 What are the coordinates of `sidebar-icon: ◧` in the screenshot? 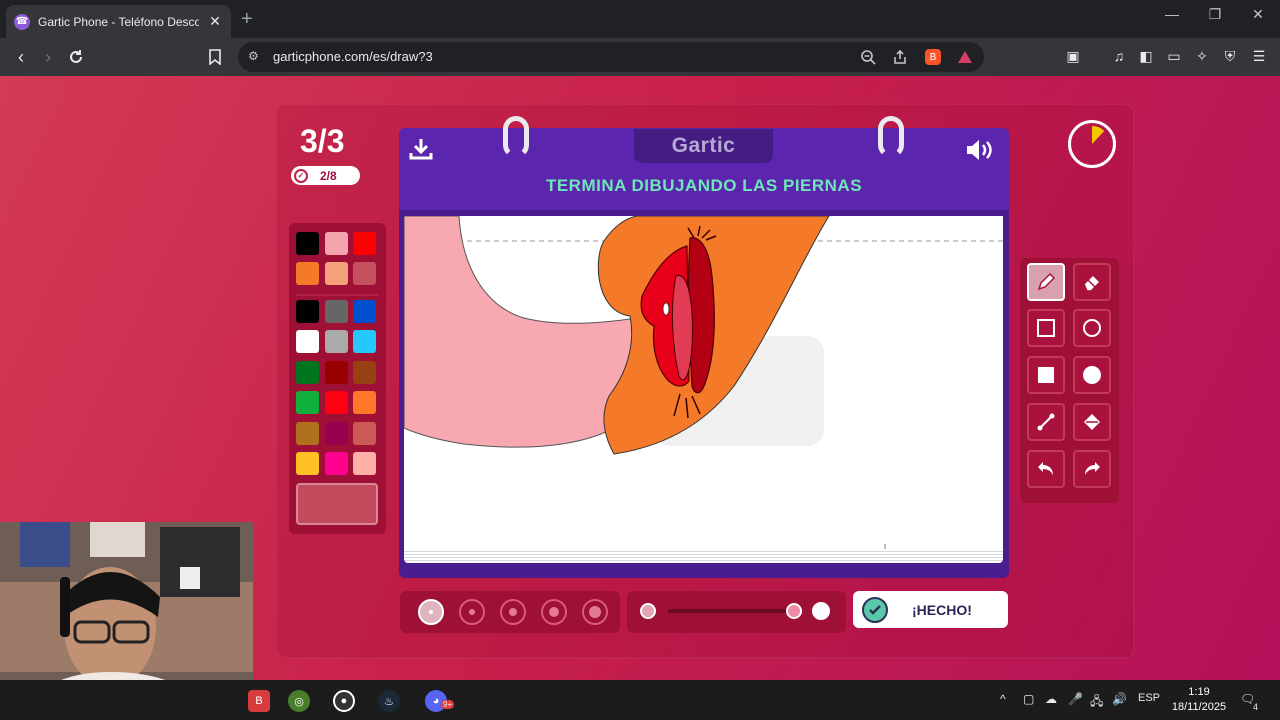 It's located at (1146, 56).